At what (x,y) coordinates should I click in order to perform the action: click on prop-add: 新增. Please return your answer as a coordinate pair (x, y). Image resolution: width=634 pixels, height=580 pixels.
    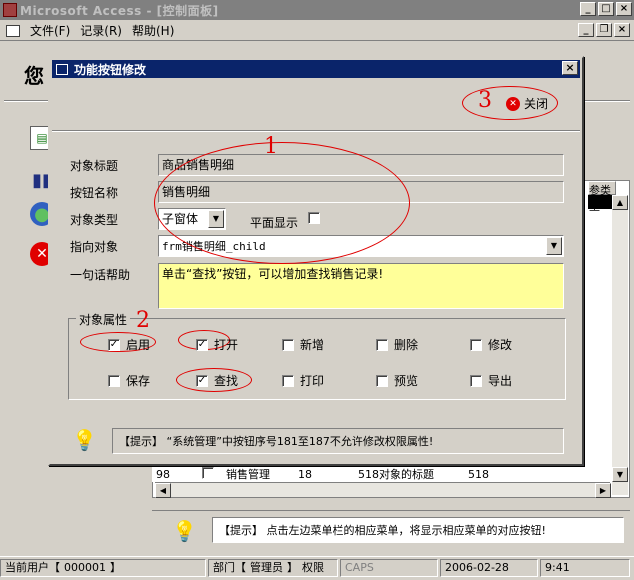
    Looking at the image, I should click on (303, 344).